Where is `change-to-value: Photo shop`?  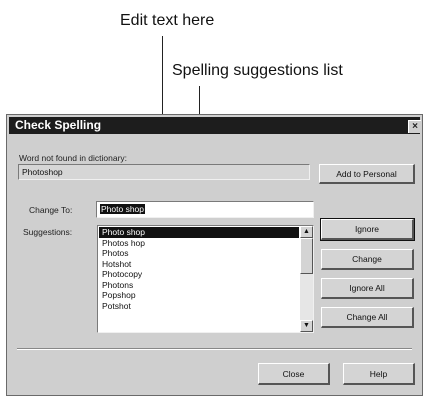 change-to-value: Photo shop is located at coordinates (123, 209).